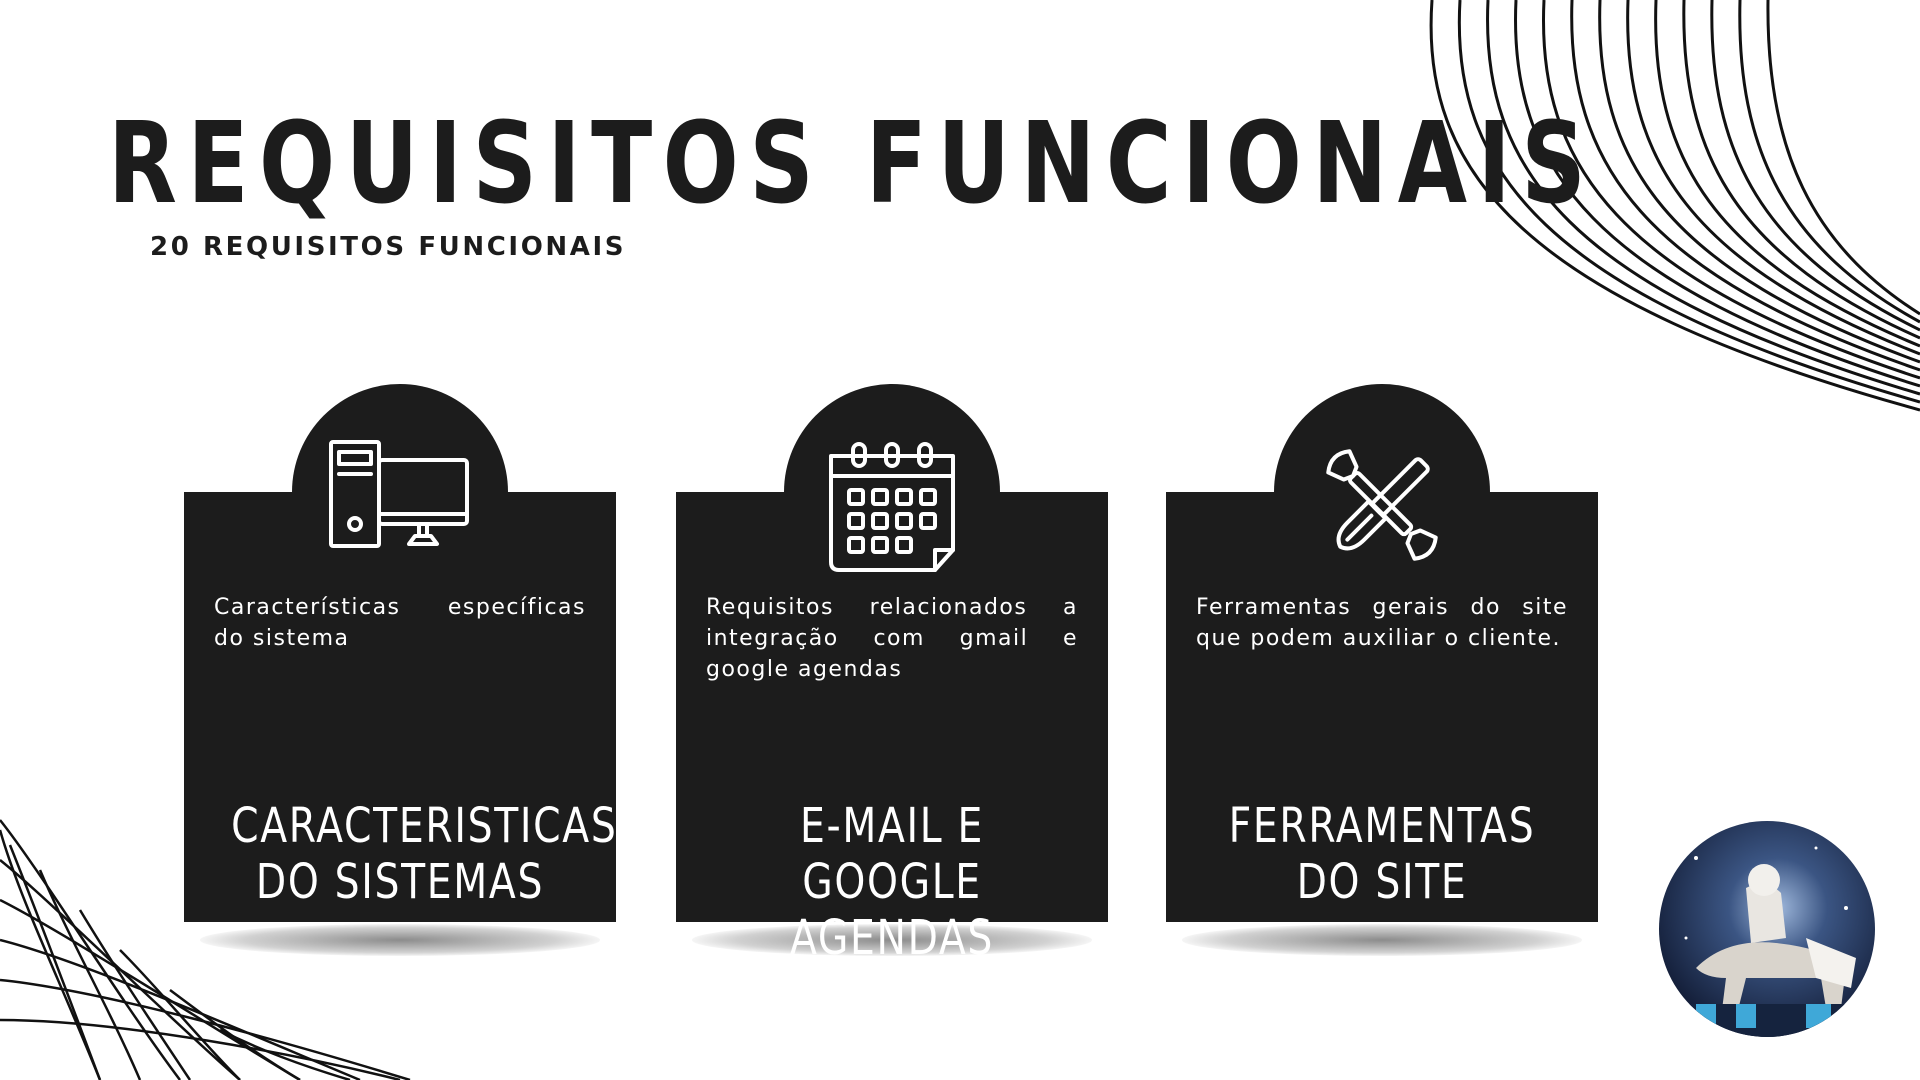  Describe the element at coordinates (424, 854) in the screenshot. I see `card-heading: CARACTERISTICAS DO SISTEMAS` at that location.